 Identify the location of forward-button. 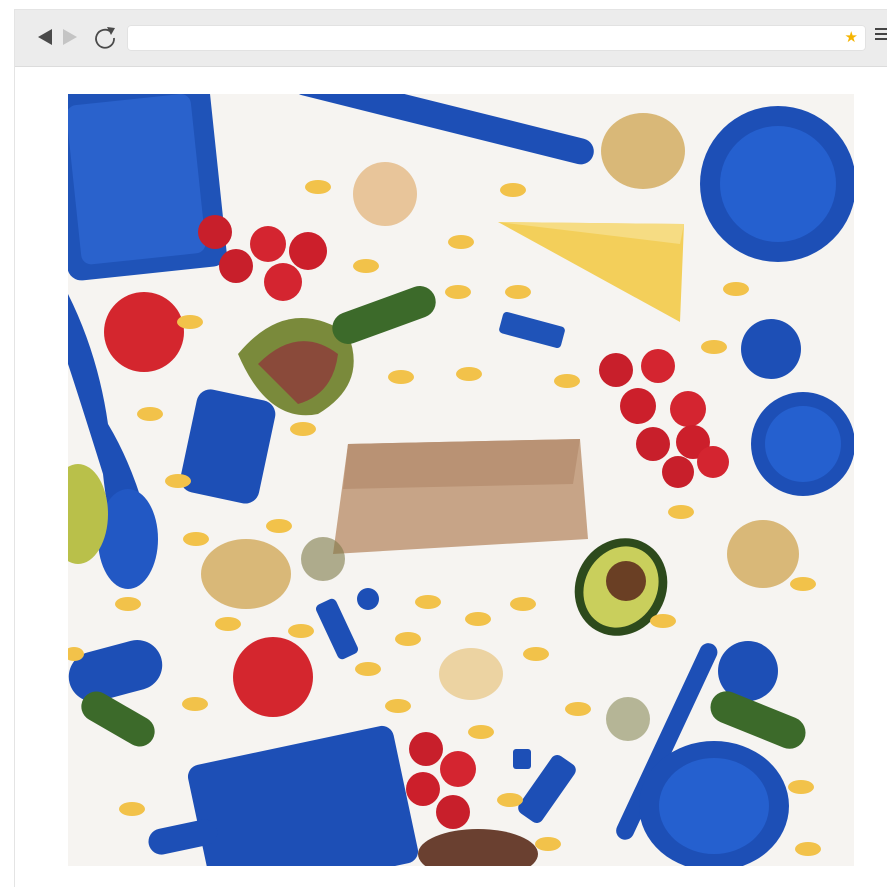
(70, 37).